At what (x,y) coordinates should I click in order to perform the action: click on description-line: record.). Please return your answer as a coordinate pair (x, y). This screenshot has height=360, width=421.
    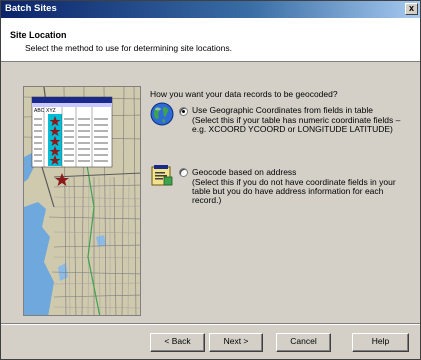
    Looking at the image, I should click on (207, 200).